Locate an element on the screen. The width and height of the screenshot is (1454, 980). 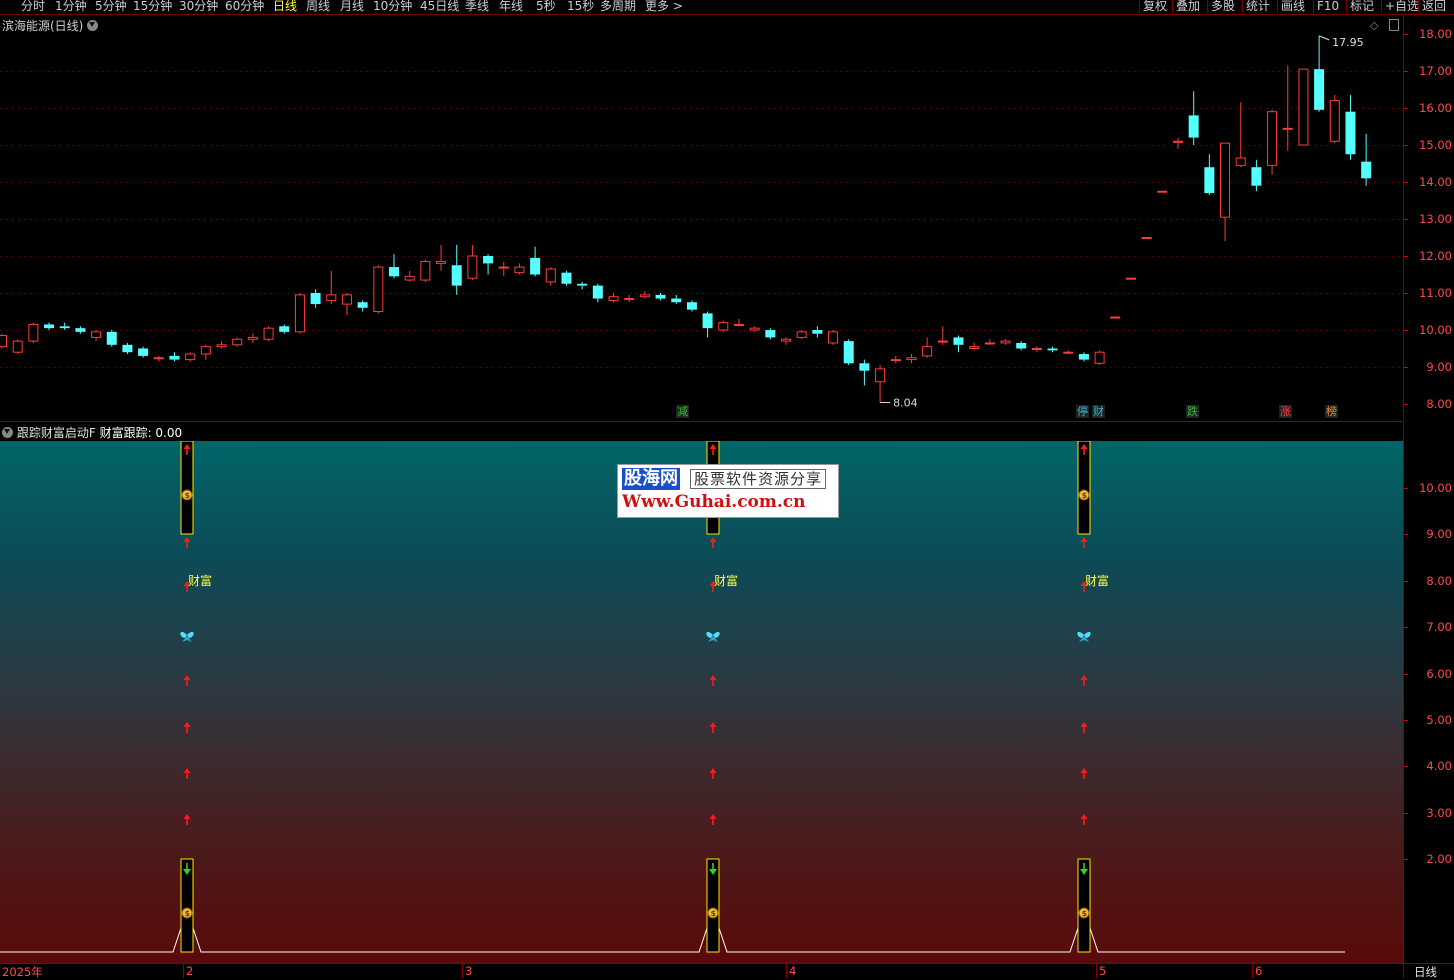
period-tab-4: 30分钟 is located at coordinates (198, 6).